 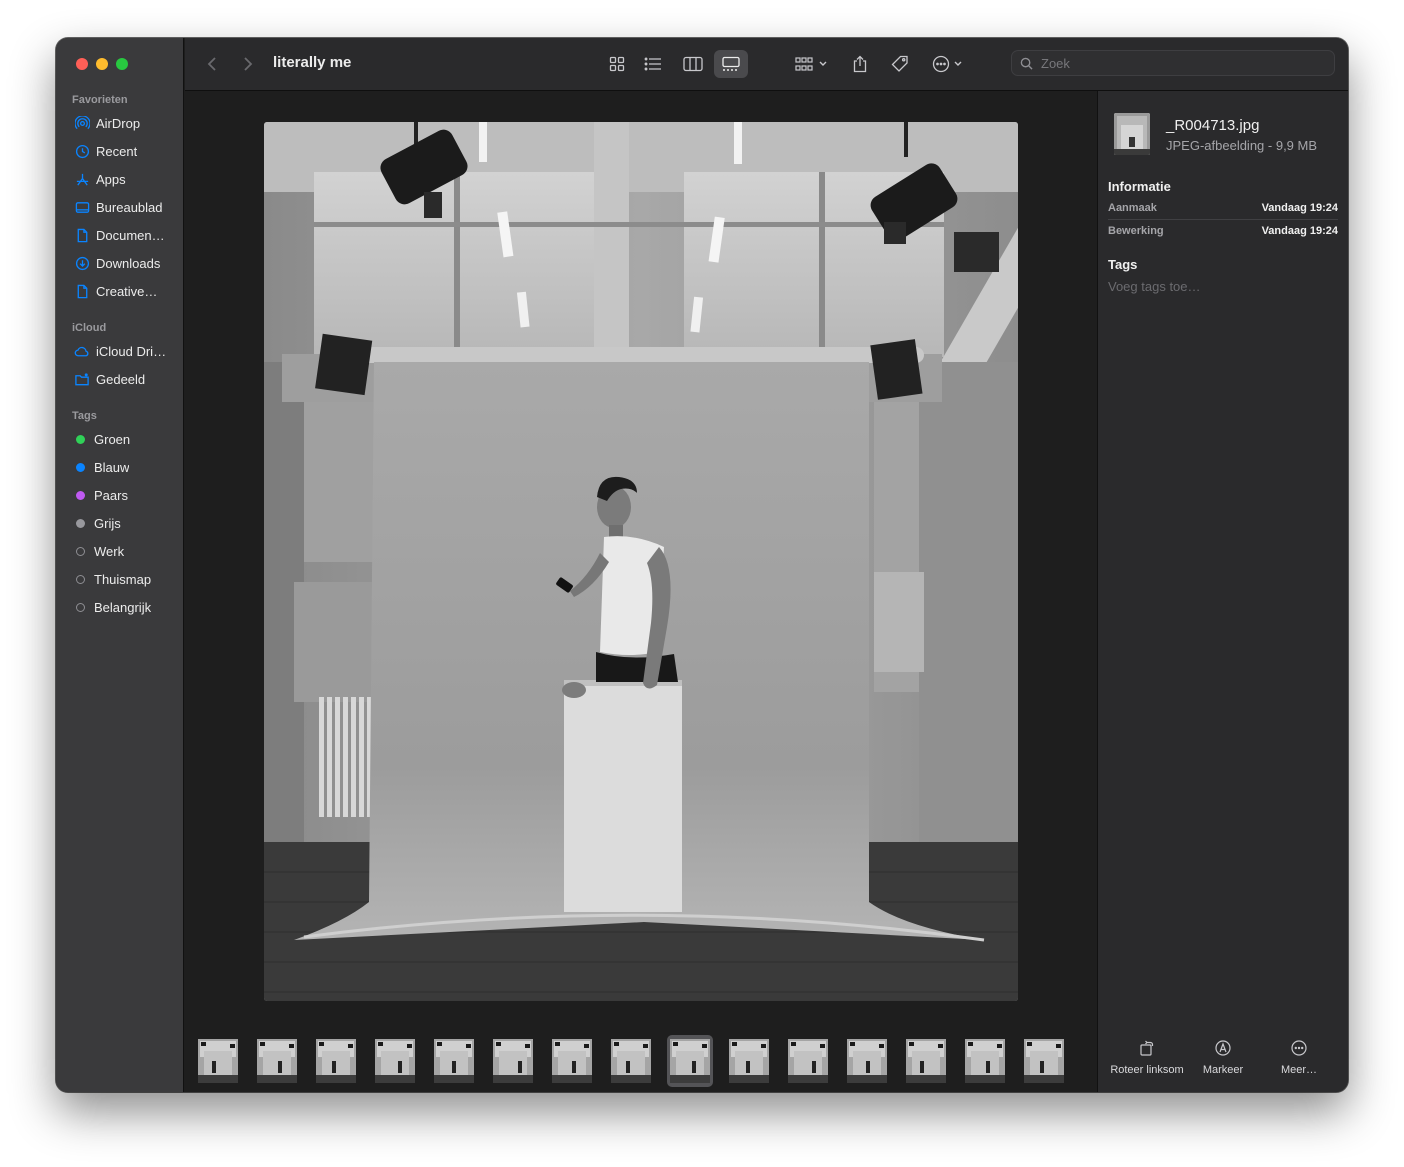 I want to click on toolbar: literally me, so click(x=766, y=64).